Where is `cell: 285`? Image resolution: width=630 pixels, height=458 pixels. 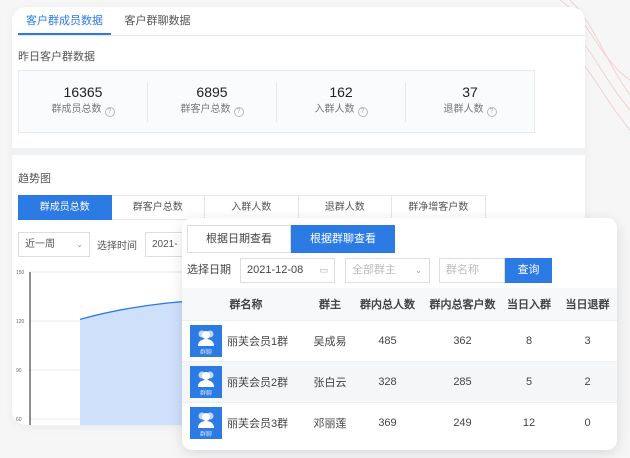
cell: 285 is located at coordinates (462, 381).